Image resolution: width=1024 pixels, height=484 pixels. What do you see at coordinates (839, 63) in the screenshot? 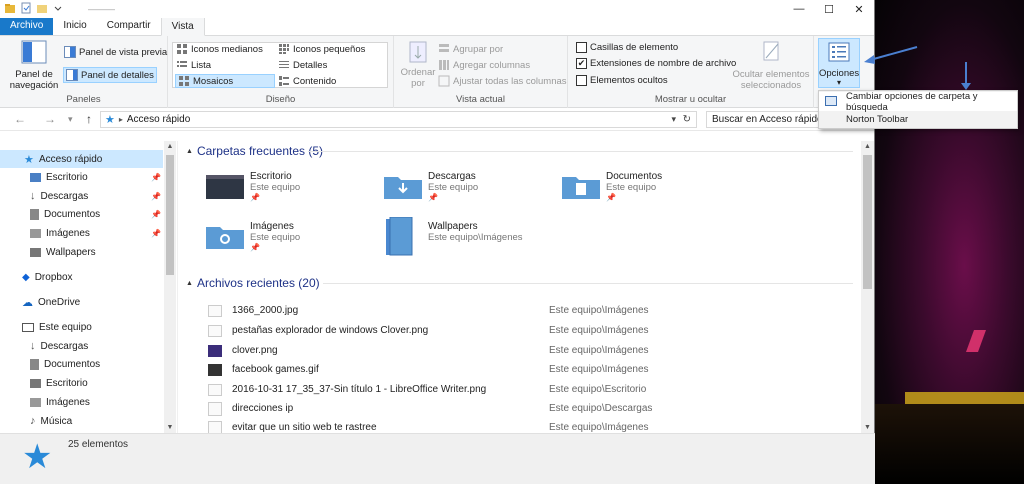
I see `options-button: Opciones ▾` at bounding box center [839, 63].